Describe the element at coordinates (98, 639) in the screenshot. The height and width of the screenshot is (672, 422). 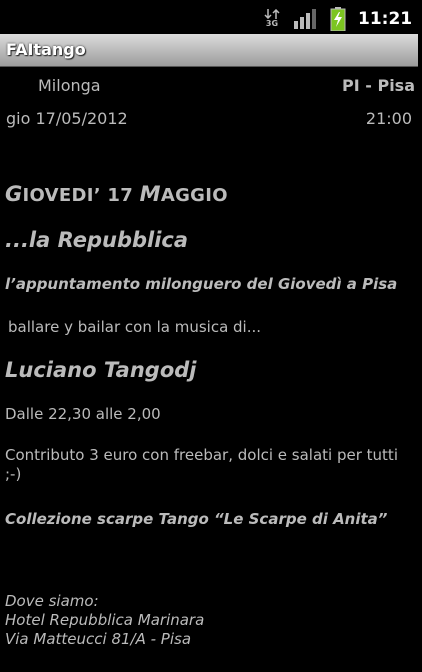
I see `address-line: Via Matteucci 81/A - Pisa` at that location.